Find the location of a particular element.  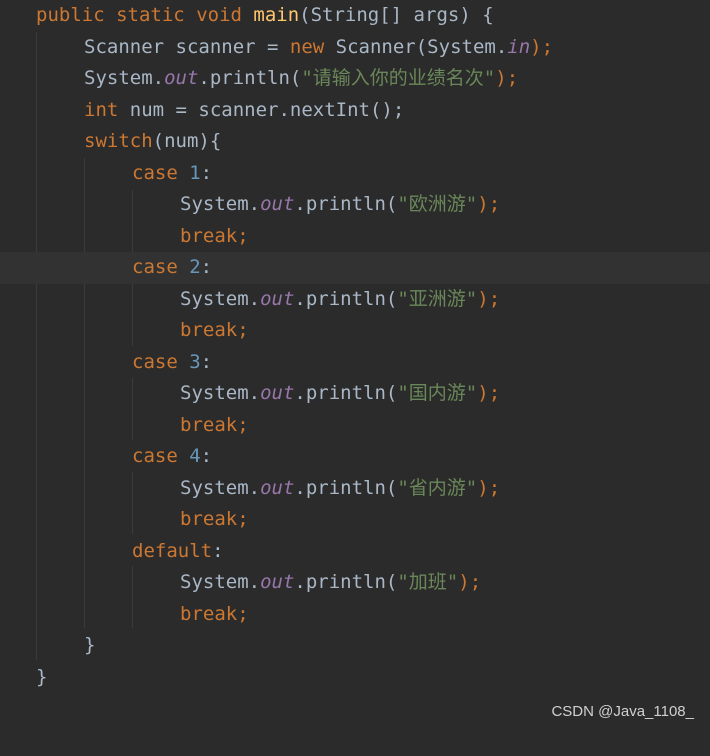

keyword: public is located at coordinates (70, 15).